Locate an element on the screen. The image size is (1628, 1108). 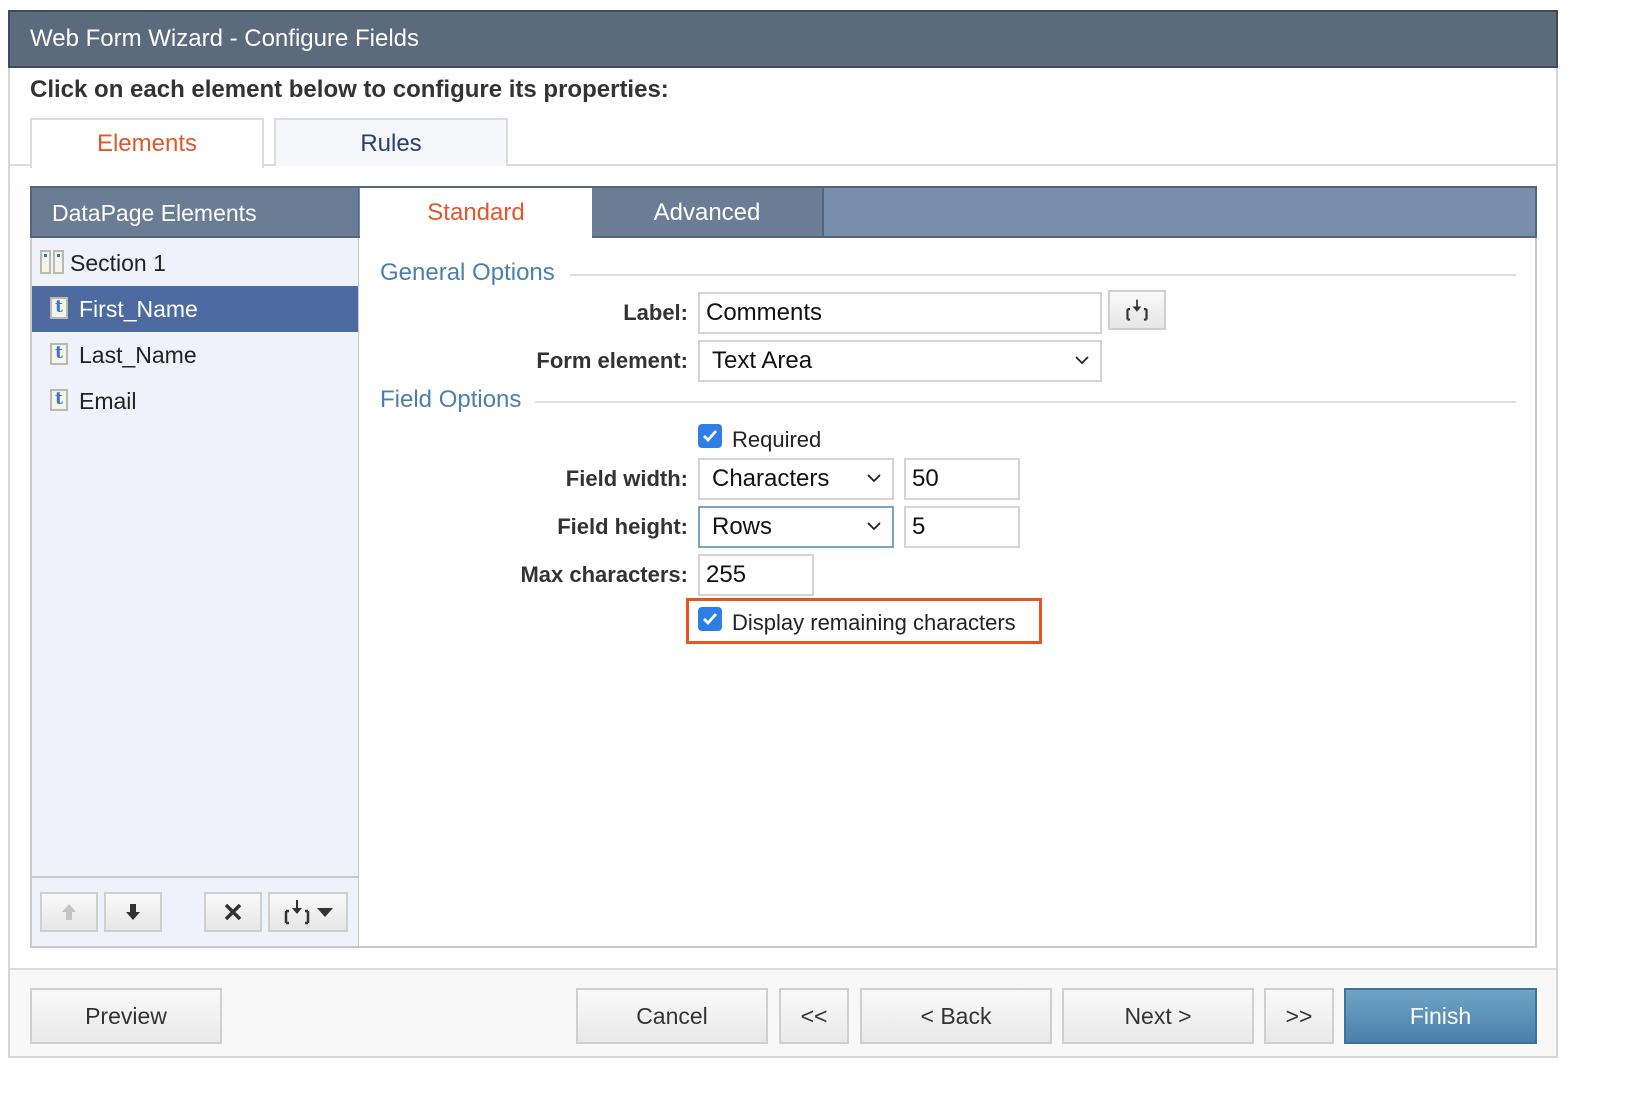
move-down-icon is located at coordinates (133, 912).